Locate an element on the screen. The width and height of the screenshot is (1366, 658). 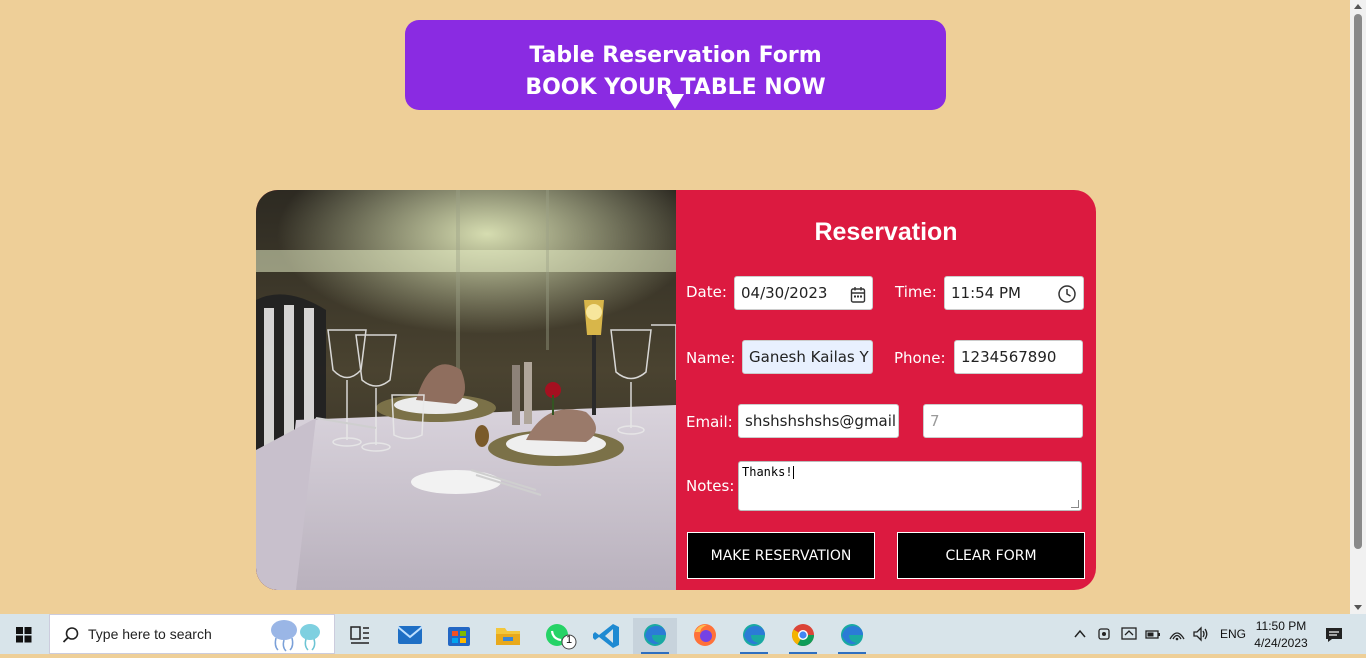
form-title: Reservation is located at coordinates (886, 232).